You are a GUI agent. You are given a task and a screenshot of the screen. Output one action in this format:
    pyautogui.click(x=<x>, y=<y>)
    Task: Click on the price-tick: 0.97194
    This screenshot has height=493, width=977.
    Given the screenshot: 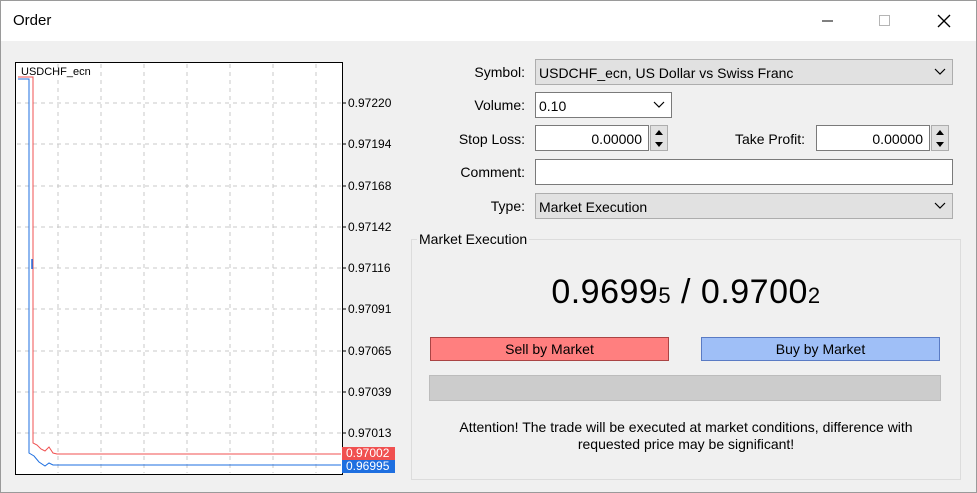 What is the action you would take?
    pyautogui.click(x=370, y=144)
    